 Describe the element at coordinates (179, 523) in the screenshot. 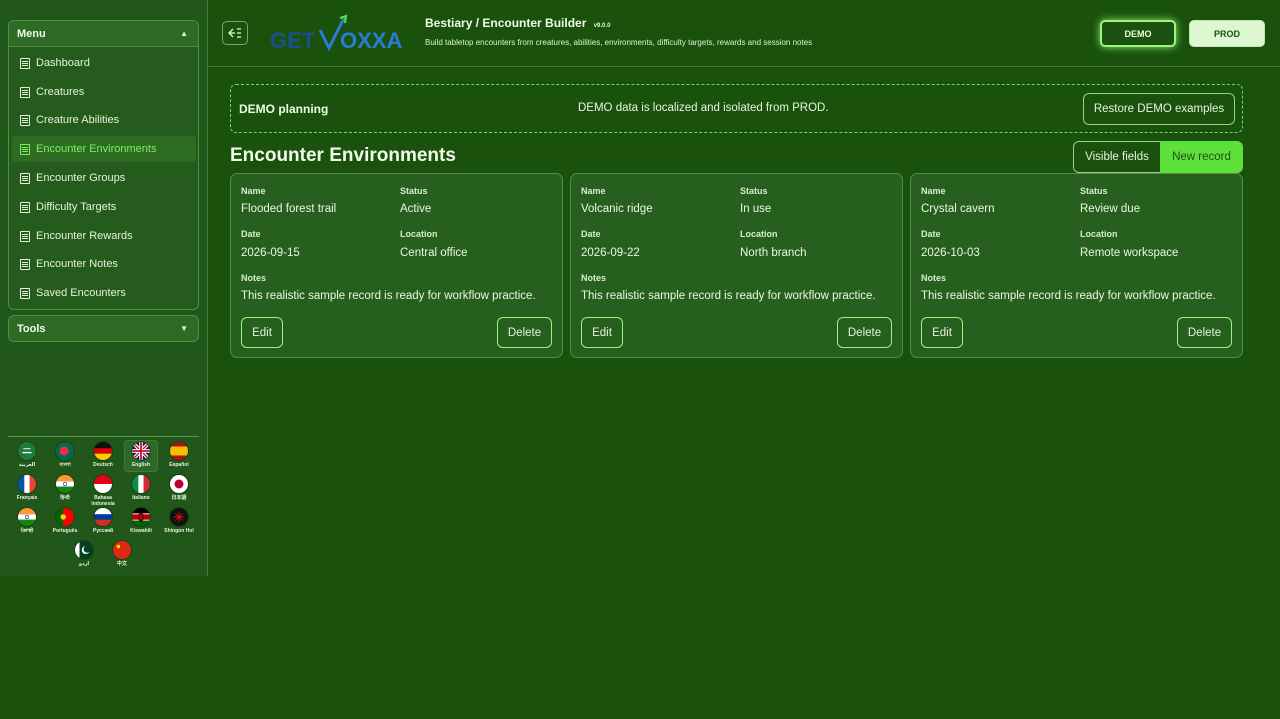

I see `language-shingon: Shingon Hol` at that location.